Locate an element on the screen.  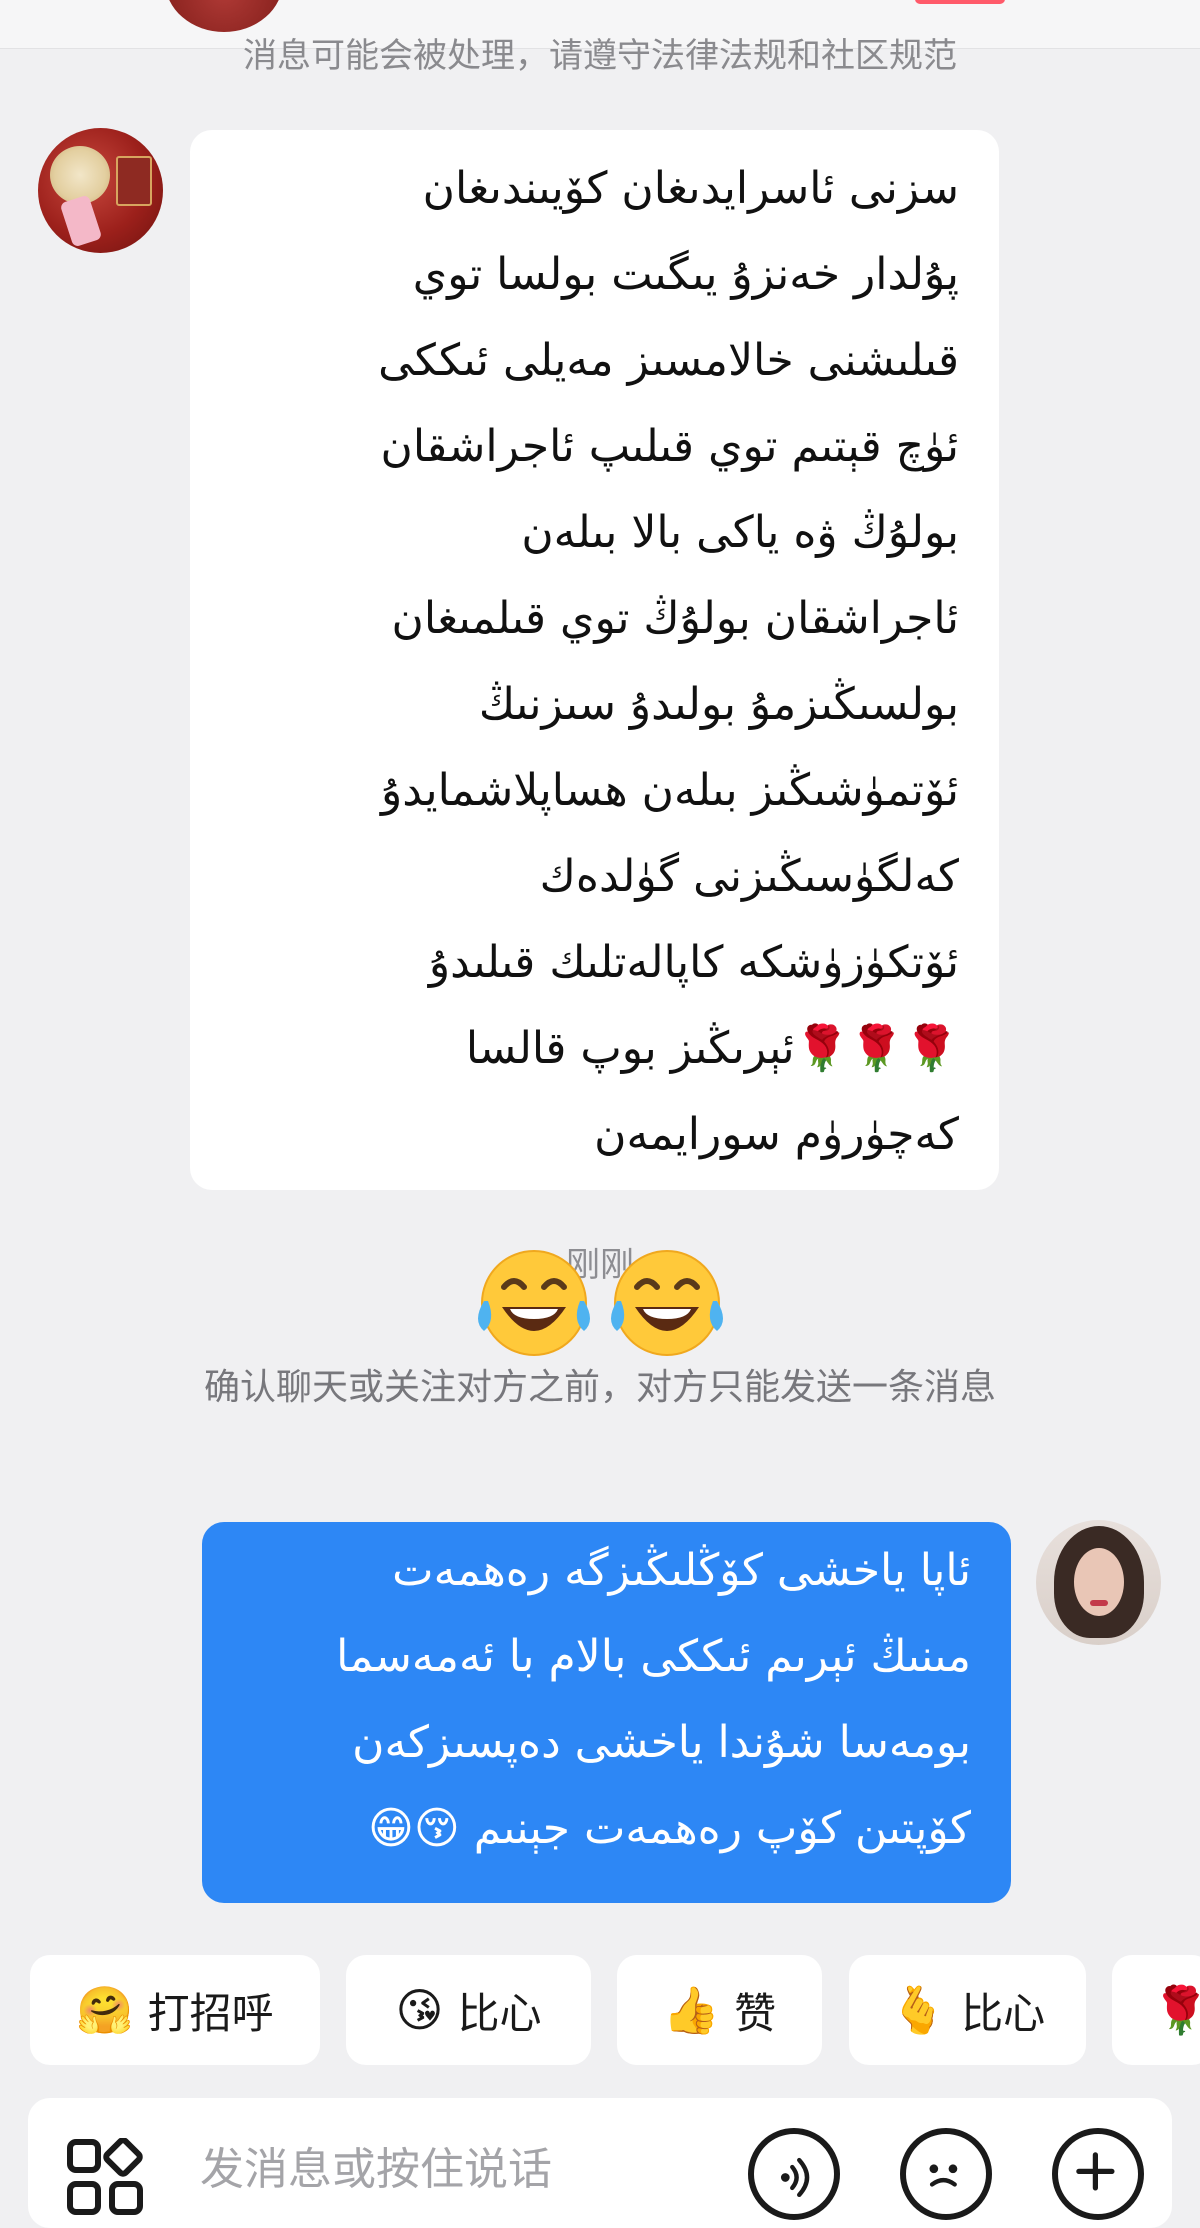
rose-icon: 🌹 is located at coordinates (1176, 2009).